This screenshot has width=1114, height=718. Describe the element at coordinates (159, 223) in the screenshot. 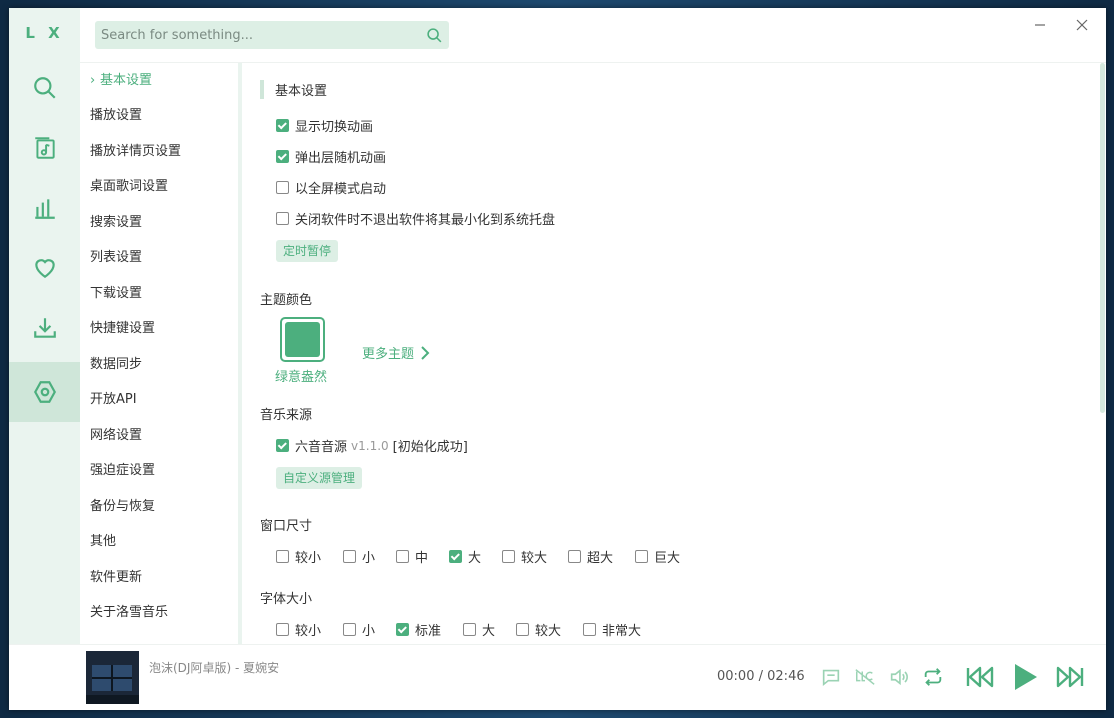

I see `nav-item-search: 搜索设置` at that location.